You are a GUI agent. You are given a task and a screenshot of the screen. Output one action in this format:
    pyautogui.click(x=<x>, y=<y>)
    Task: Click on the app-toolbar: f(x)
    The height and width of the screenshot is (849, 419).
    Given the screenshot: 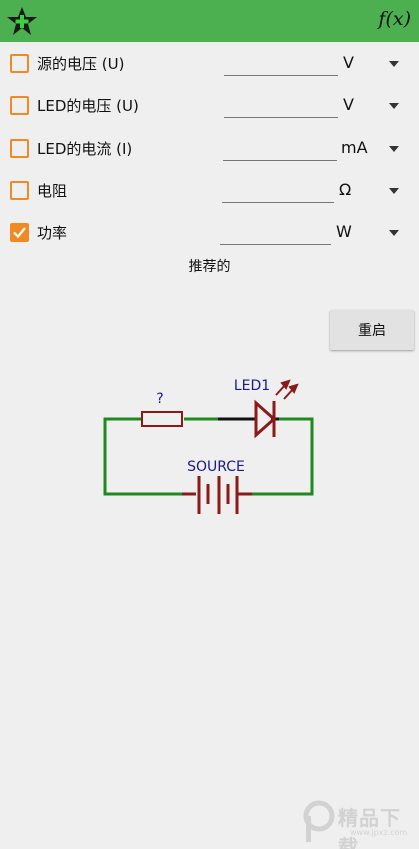 What is the action you would take?
    pyautogui.click(x=209, y=21)
    